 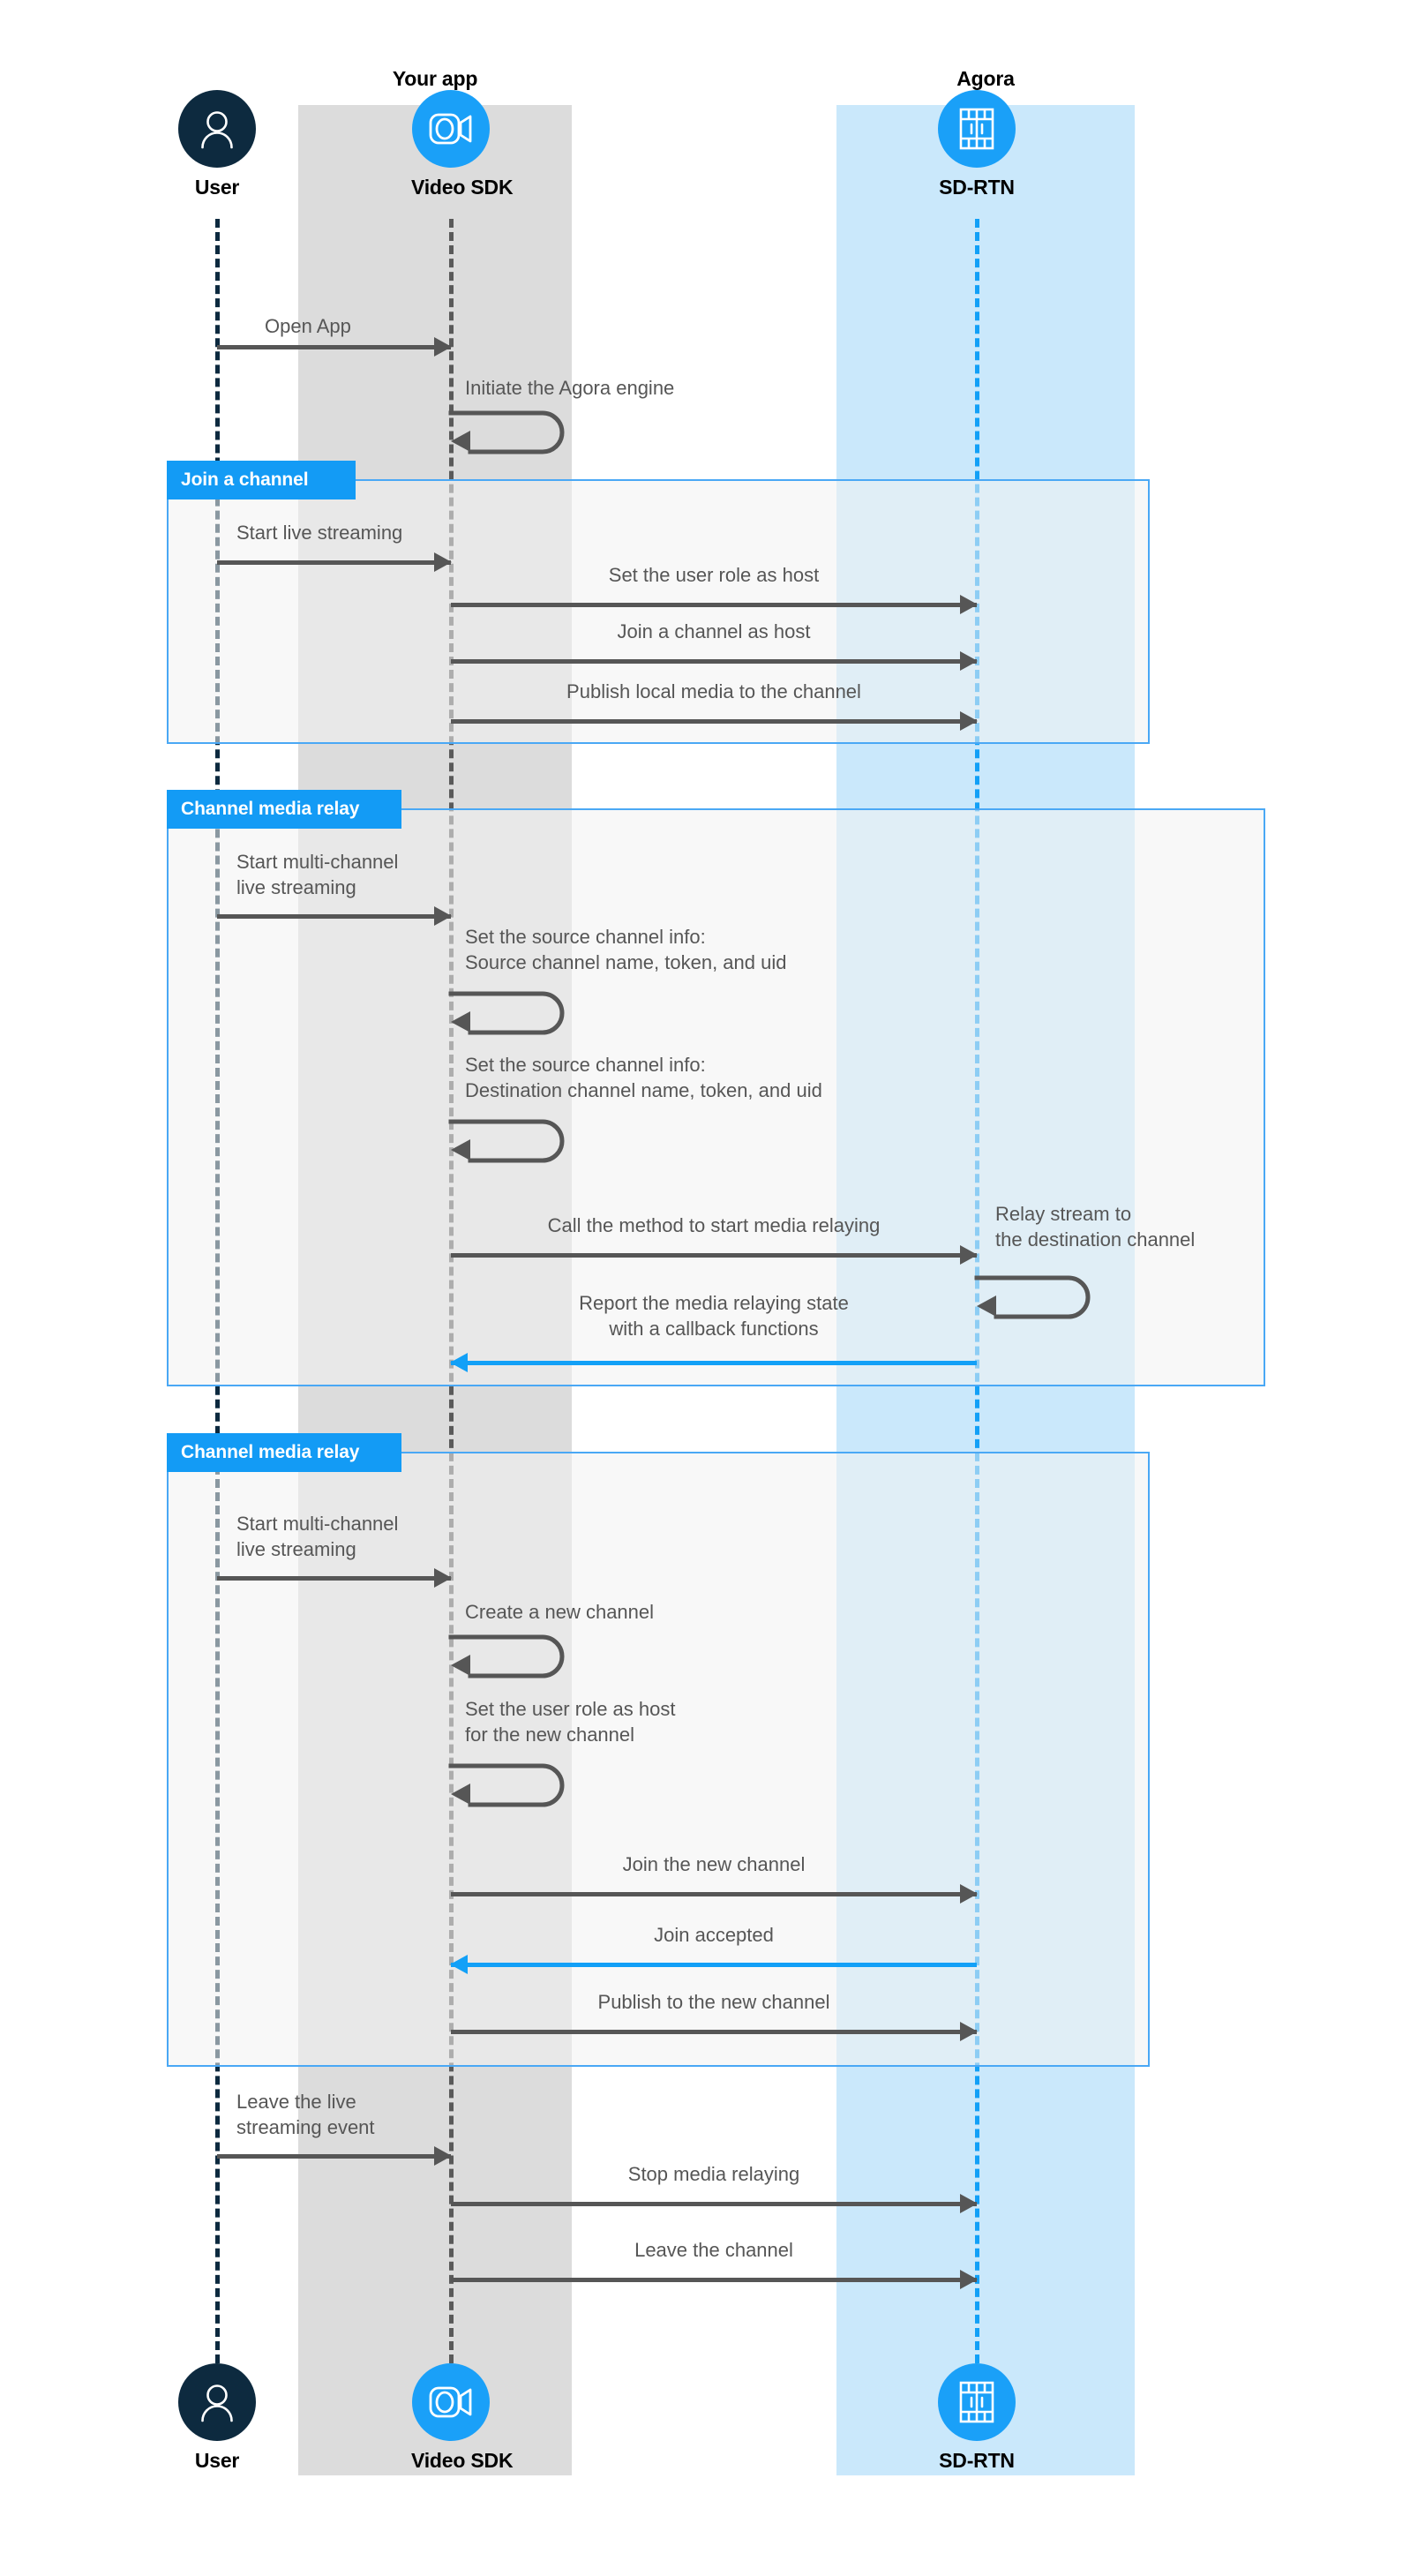 I want to click on person-icon, so click(x=217, y=130).